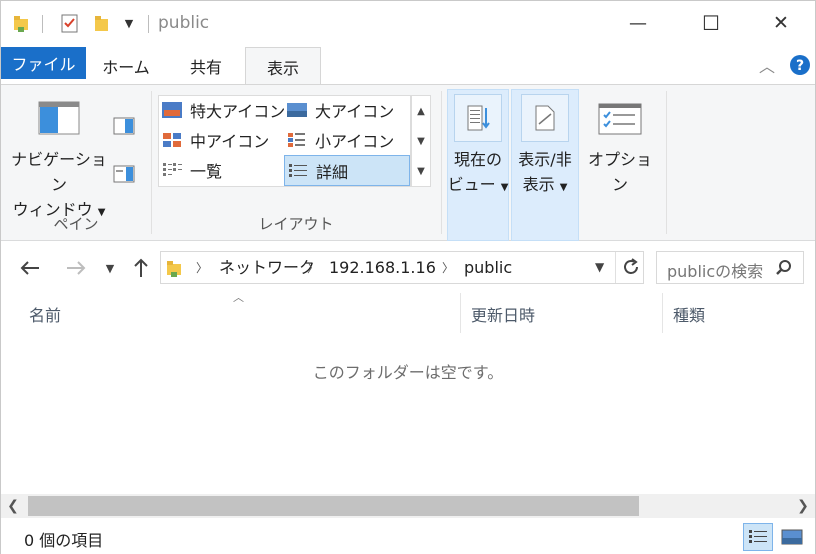 The width and height of the screenshot is (816, 554). What do you see at coordinates (545, 184) in the screenshot?
I see `show-hide-line2: 表示 ▼` at bounding box center [545, 184].